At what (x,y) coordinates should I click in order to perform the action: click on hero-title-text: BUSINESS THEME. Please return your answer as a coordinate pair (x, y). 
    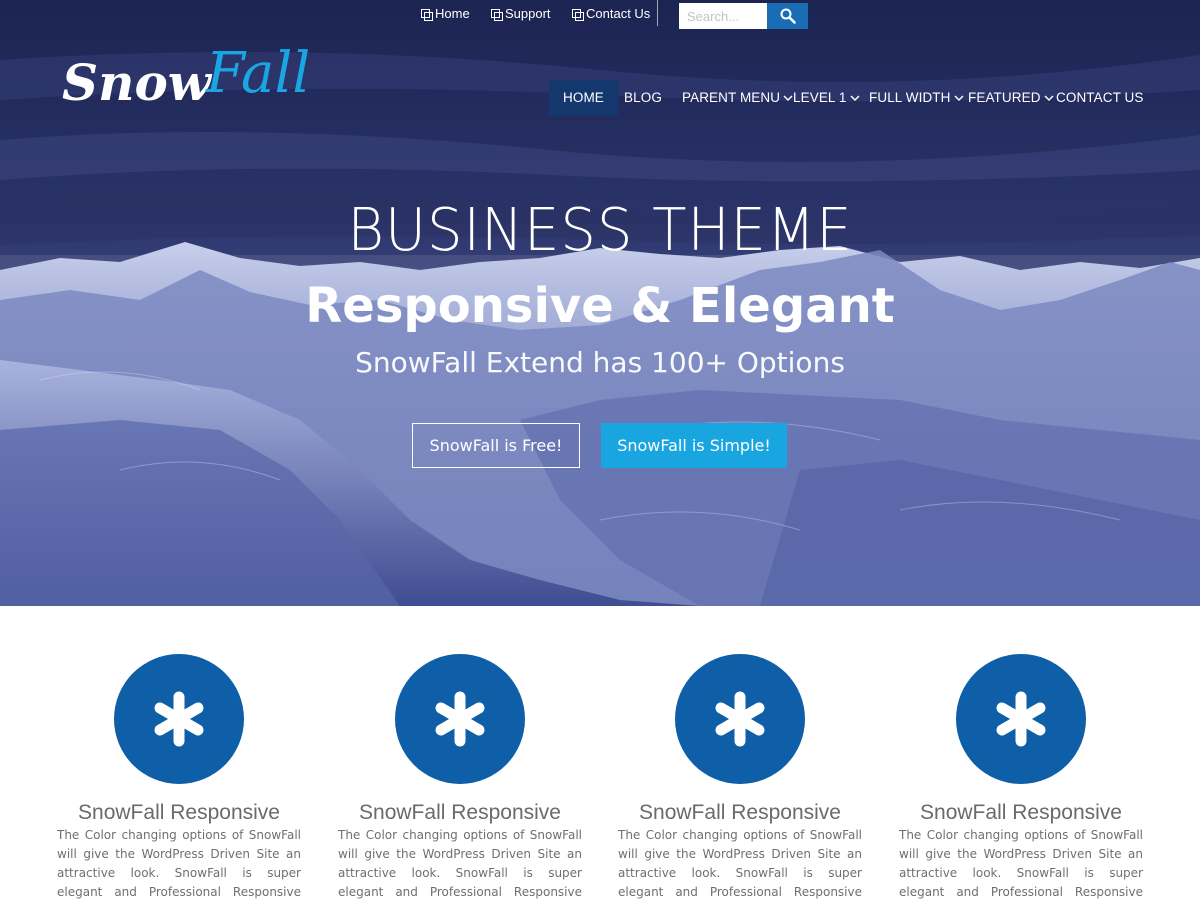
    Looking at the image, I should click on (600, 230).